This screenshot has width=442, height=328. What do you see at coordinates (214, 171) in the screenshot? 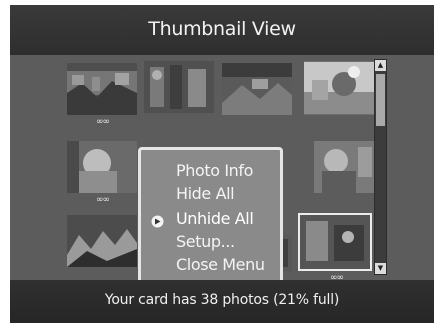
I see `menu-item-photo-info: Photo Info` at bounding box center [214, 171].